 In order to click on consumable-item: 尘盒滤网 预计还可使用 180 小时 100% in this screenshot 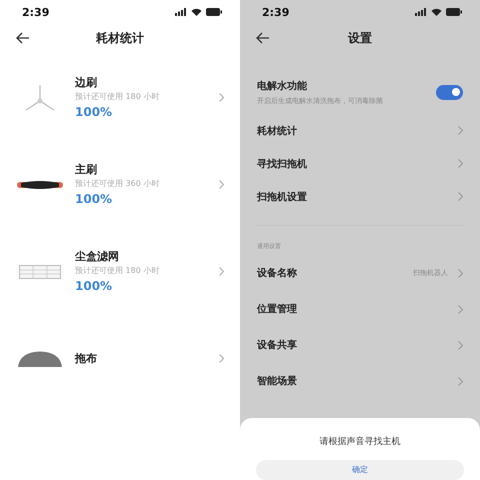, I will do `click(120, 271)`.